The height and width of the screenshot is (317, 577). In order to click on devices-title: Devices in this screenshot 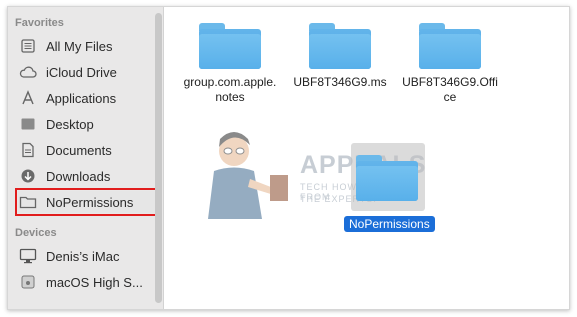, I will do `click(36, 233)`.